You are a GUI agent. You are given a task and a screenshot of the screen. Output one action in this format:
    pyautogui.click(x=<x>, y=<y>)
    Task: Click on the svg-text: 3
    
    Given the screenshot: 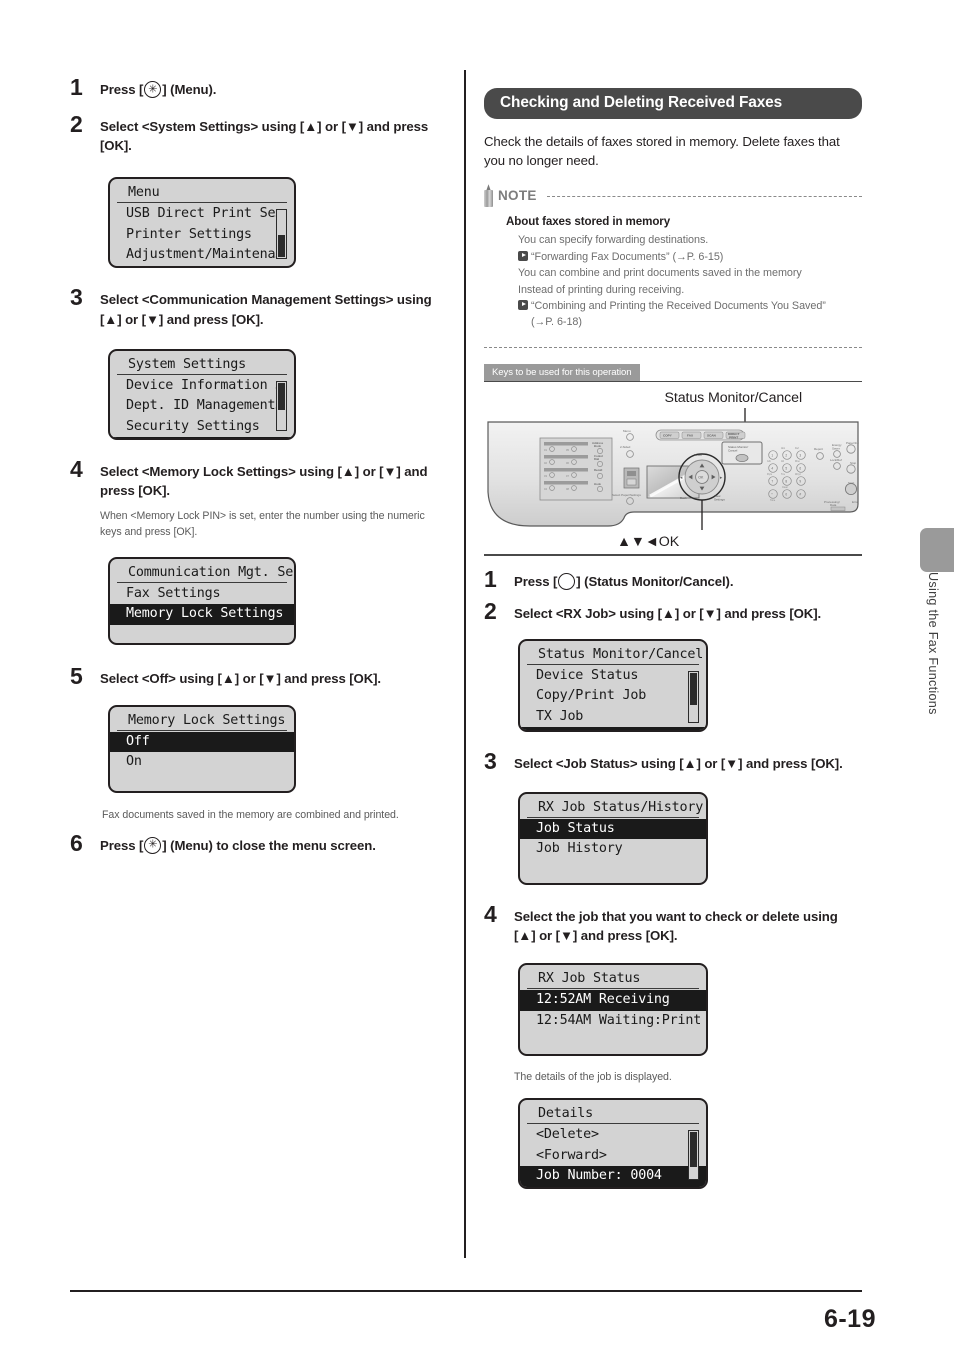 What is the action you would take?
    pyautogui.click(x=800, y=455)
    